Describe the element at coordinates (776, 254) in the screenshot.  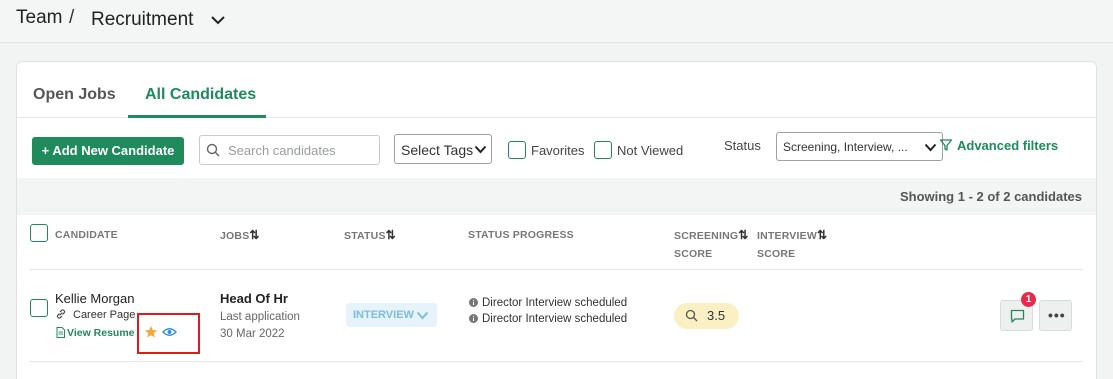
I see `header-interview-label-2: SCORE` at that location.